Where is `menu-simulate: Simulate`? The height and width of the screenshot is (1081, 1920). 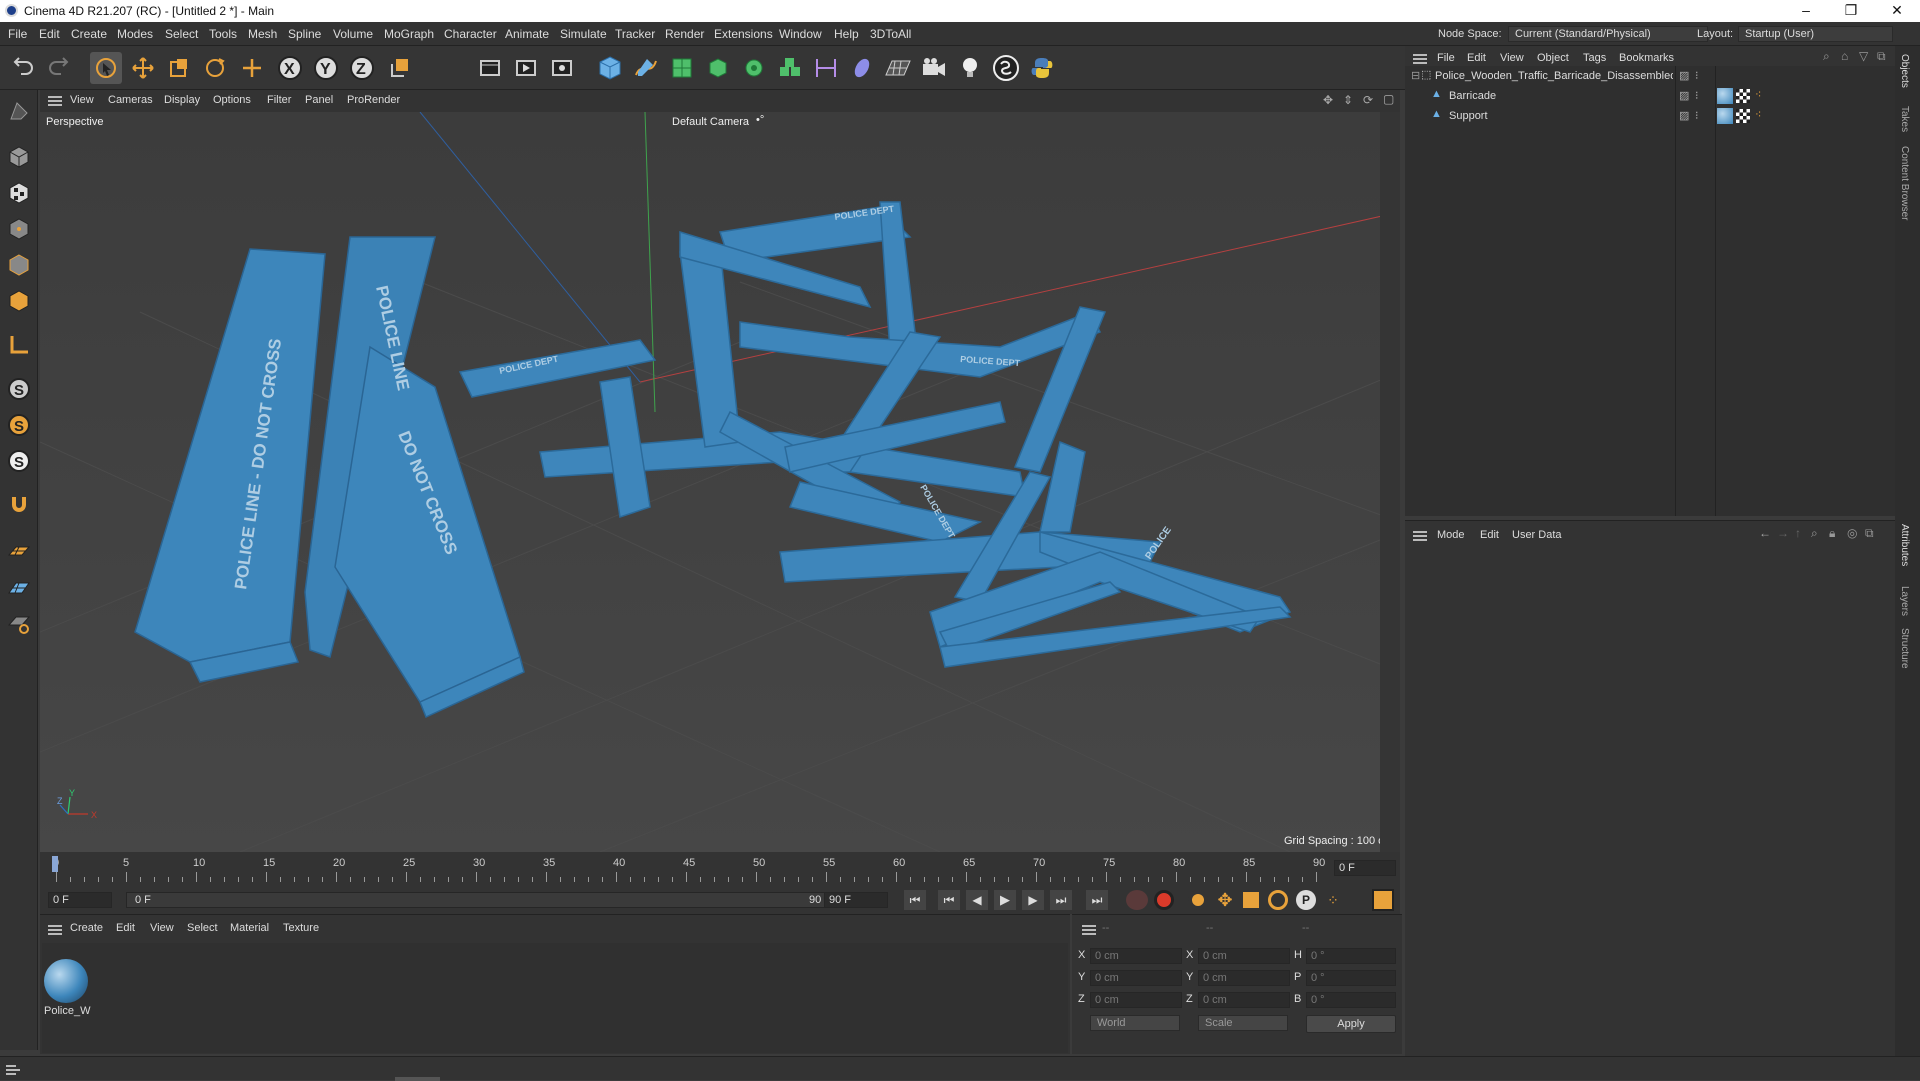 menu-simulate: Simulate is located at coordinates (583, 34).